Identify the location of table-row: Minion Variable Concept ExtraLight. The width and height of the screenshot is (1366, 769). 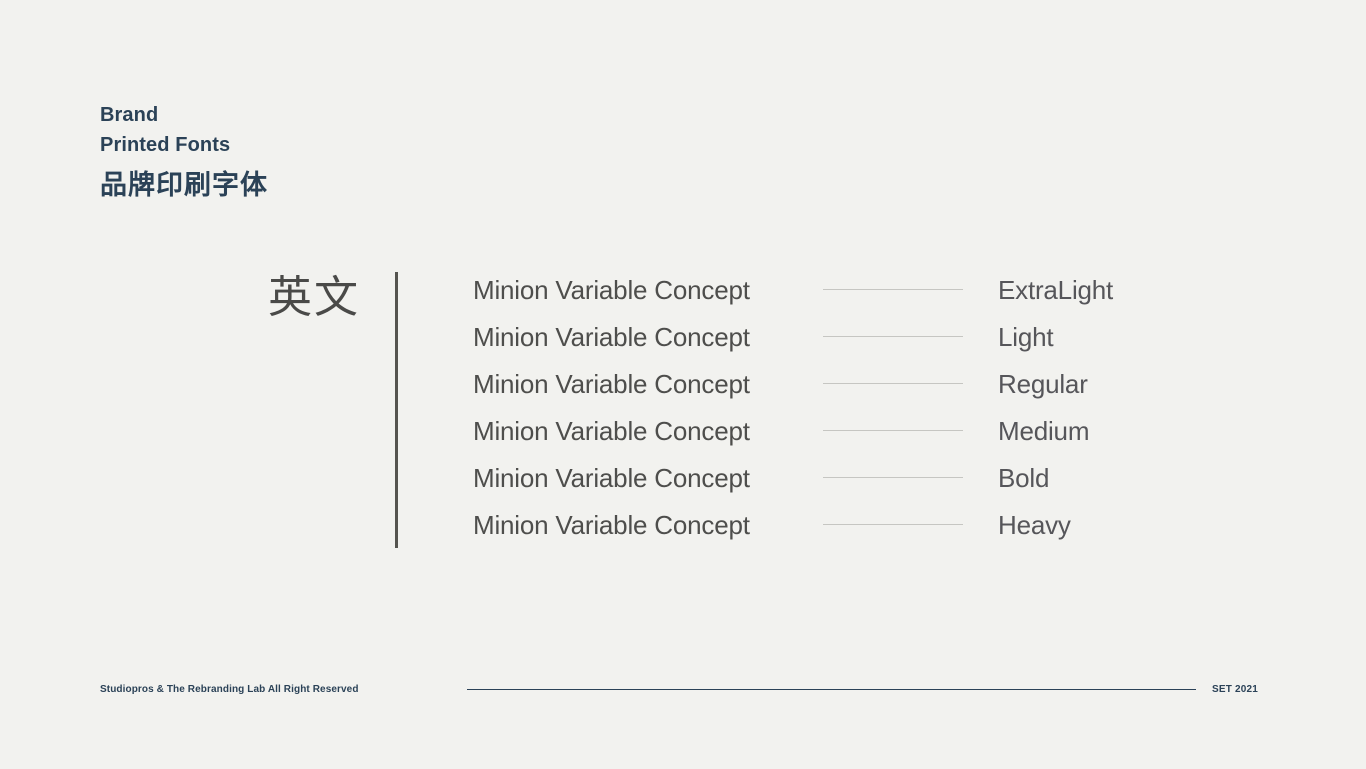
(833, 289).